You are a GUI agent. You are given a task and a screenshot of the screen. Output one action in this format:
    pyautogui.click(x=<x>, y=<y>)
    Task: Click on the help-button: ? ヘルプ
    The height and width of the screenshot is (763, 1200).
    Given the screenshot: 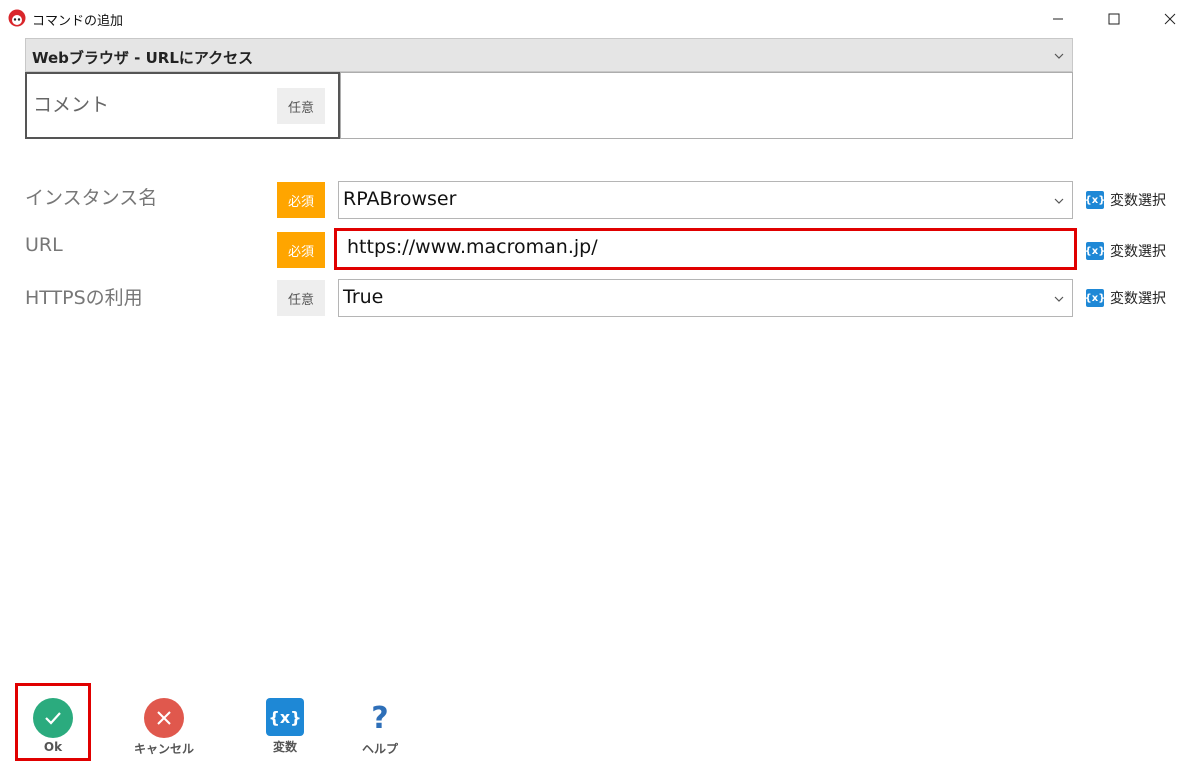 What is the action you would take?
    pyautogui.click(x=380, y=727)
    